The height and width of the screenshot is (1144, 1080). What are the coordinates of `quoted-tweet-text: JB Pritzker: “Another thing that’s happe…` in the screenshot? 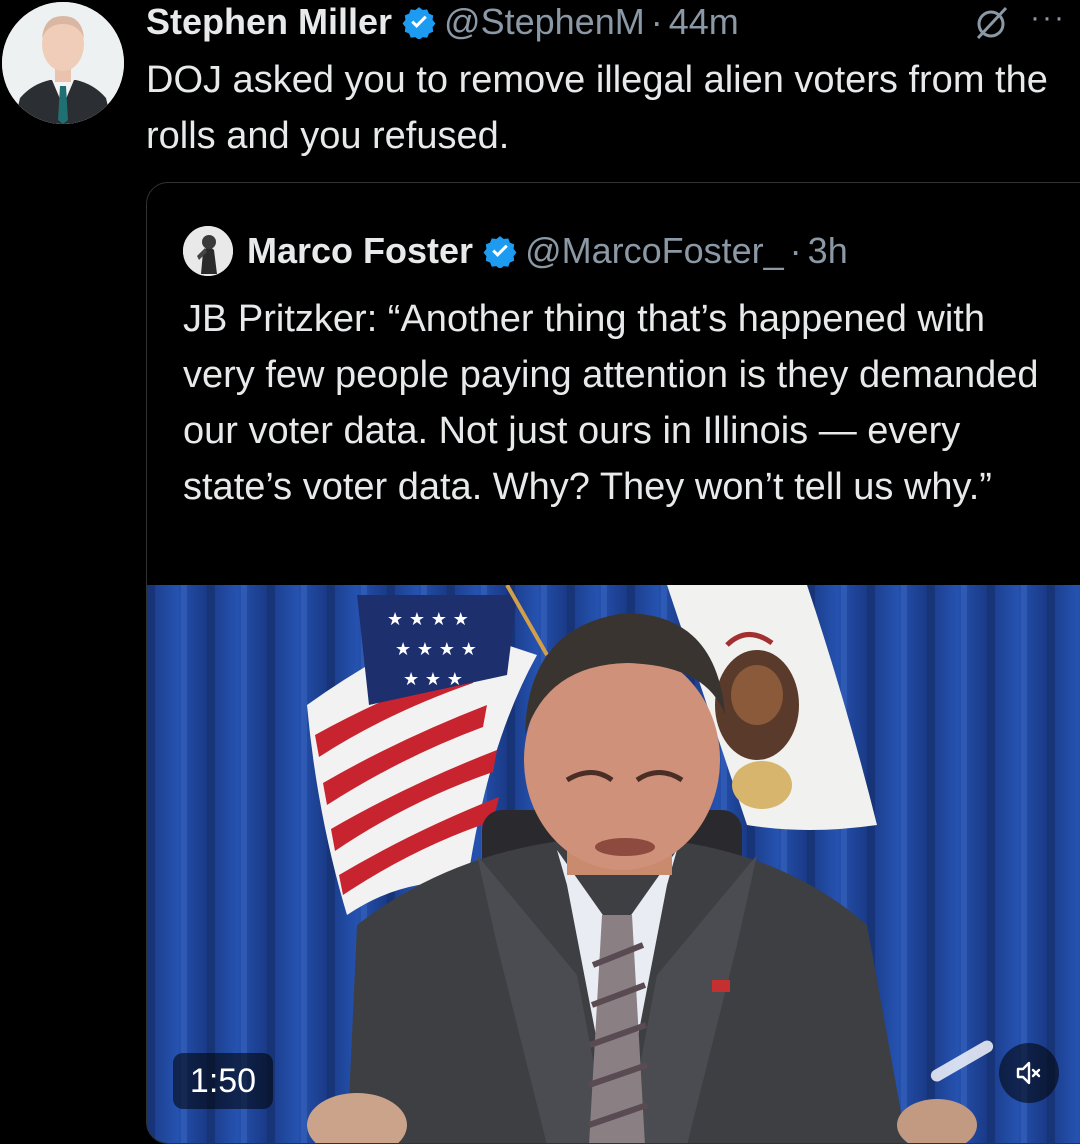 It's located at (611, 403).